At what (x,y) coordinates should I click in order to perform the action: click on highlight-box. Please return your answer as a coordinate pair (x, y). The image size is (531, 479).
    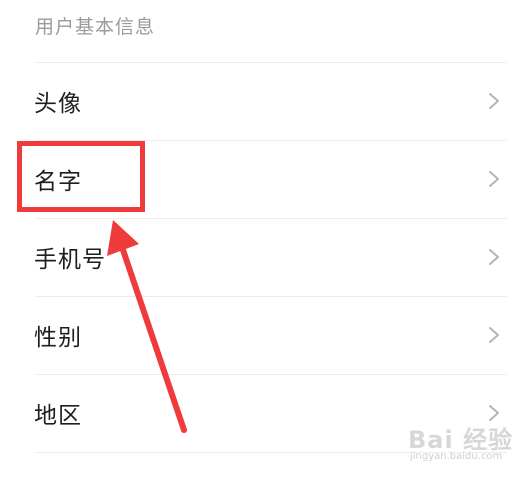
    Looking at the image, I should click on (81, 176).